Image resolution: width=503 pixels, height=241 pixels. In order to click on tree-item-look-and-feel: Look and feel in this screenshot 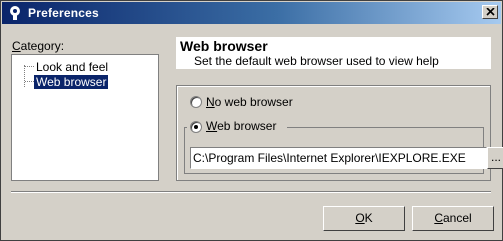, I will do `click(72, 67)`.